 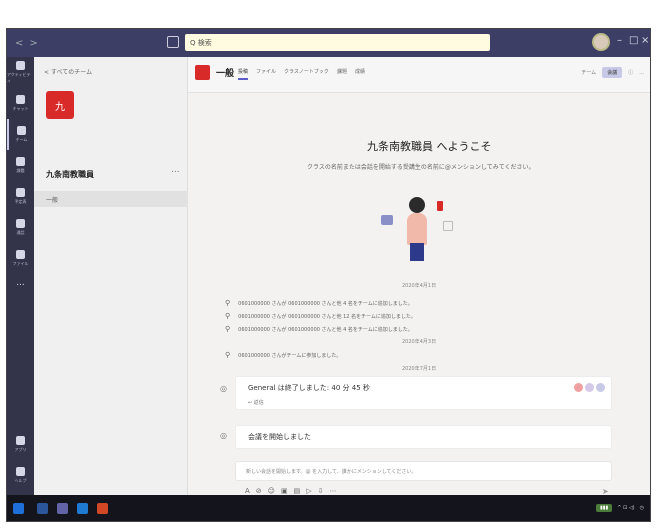 What do you see at coordinates (630, 72) in the screenshot?
I see `info-icon: ⓘ` at bounding box center [630, 72].